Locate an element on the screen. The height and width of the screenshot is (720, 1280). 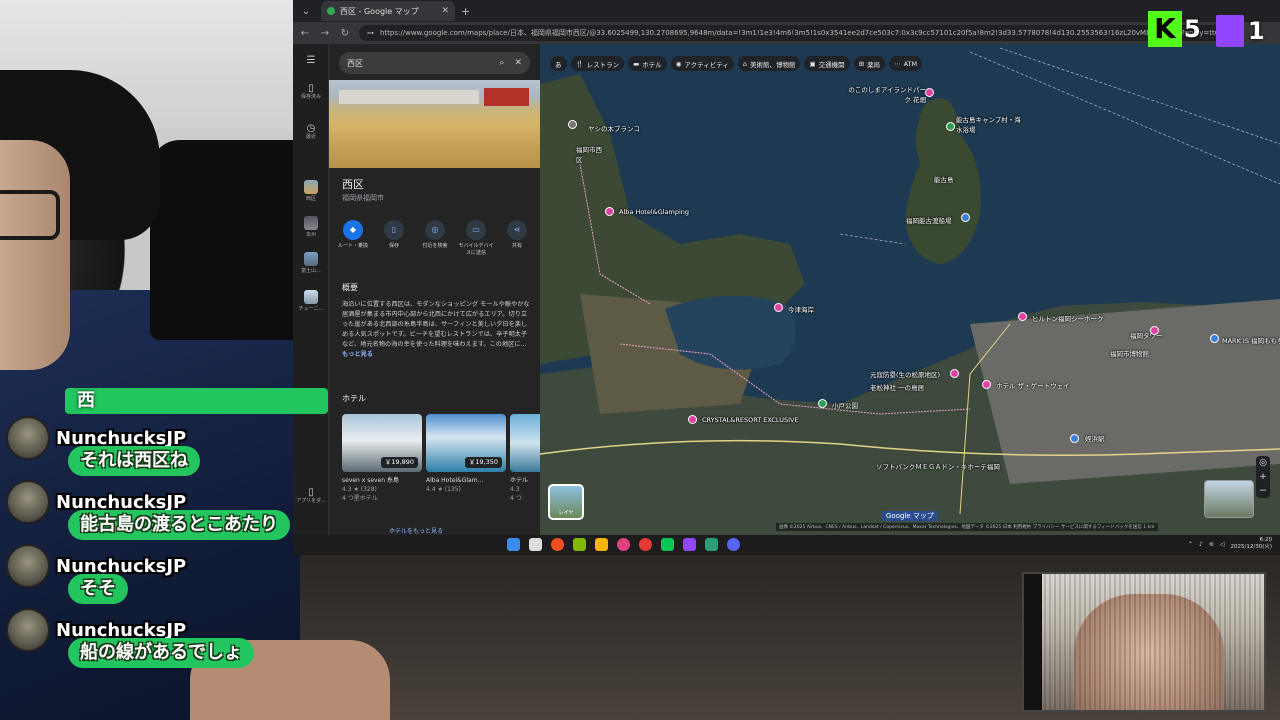
street-view-thumbnail is located at coordinates (1229, 499).